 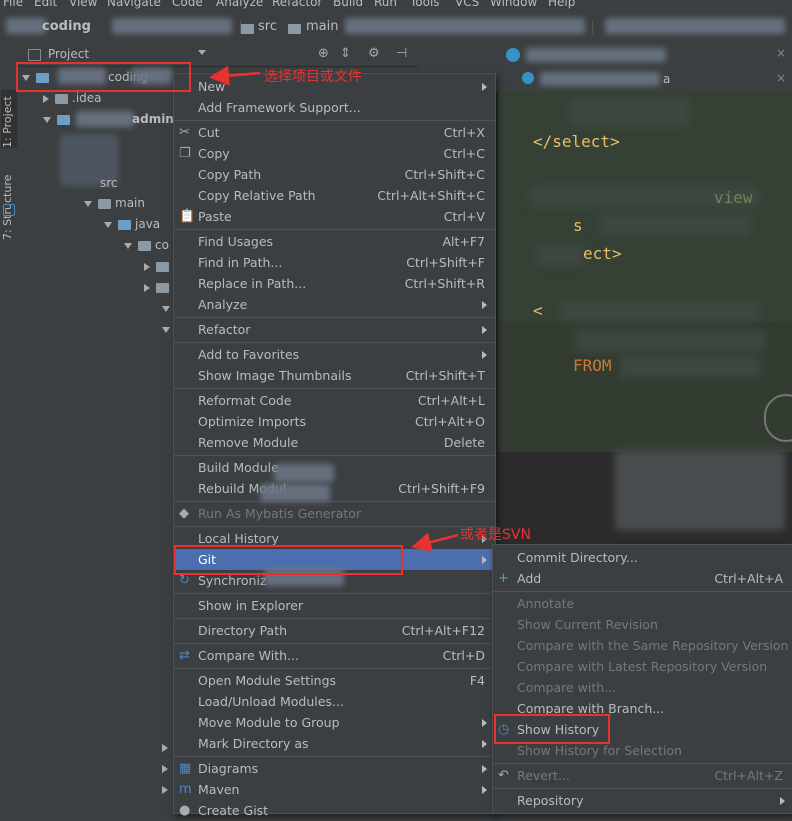 I want to click on annotation-select-project: 选择项目或文件, so click(x=313, y=77).